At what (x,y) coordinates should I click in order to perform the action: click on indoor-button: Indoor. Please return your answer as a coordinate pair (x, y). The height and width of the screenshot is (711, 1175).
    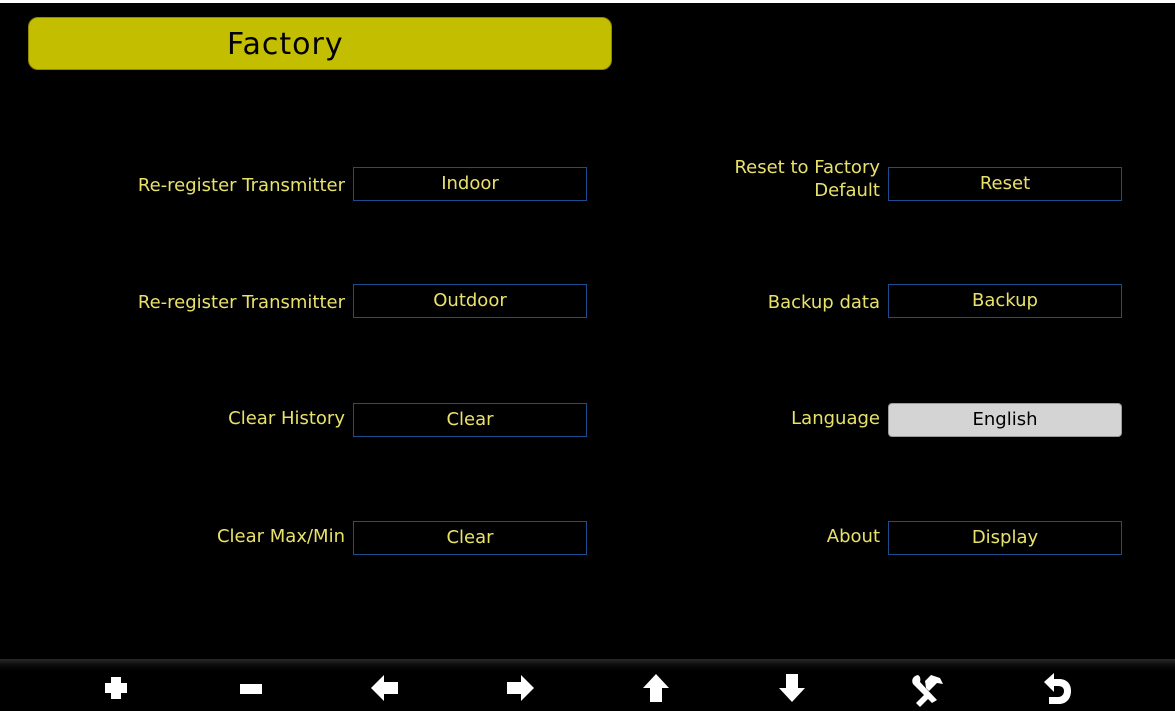
    Looking at the image, I should click on (470, 184).